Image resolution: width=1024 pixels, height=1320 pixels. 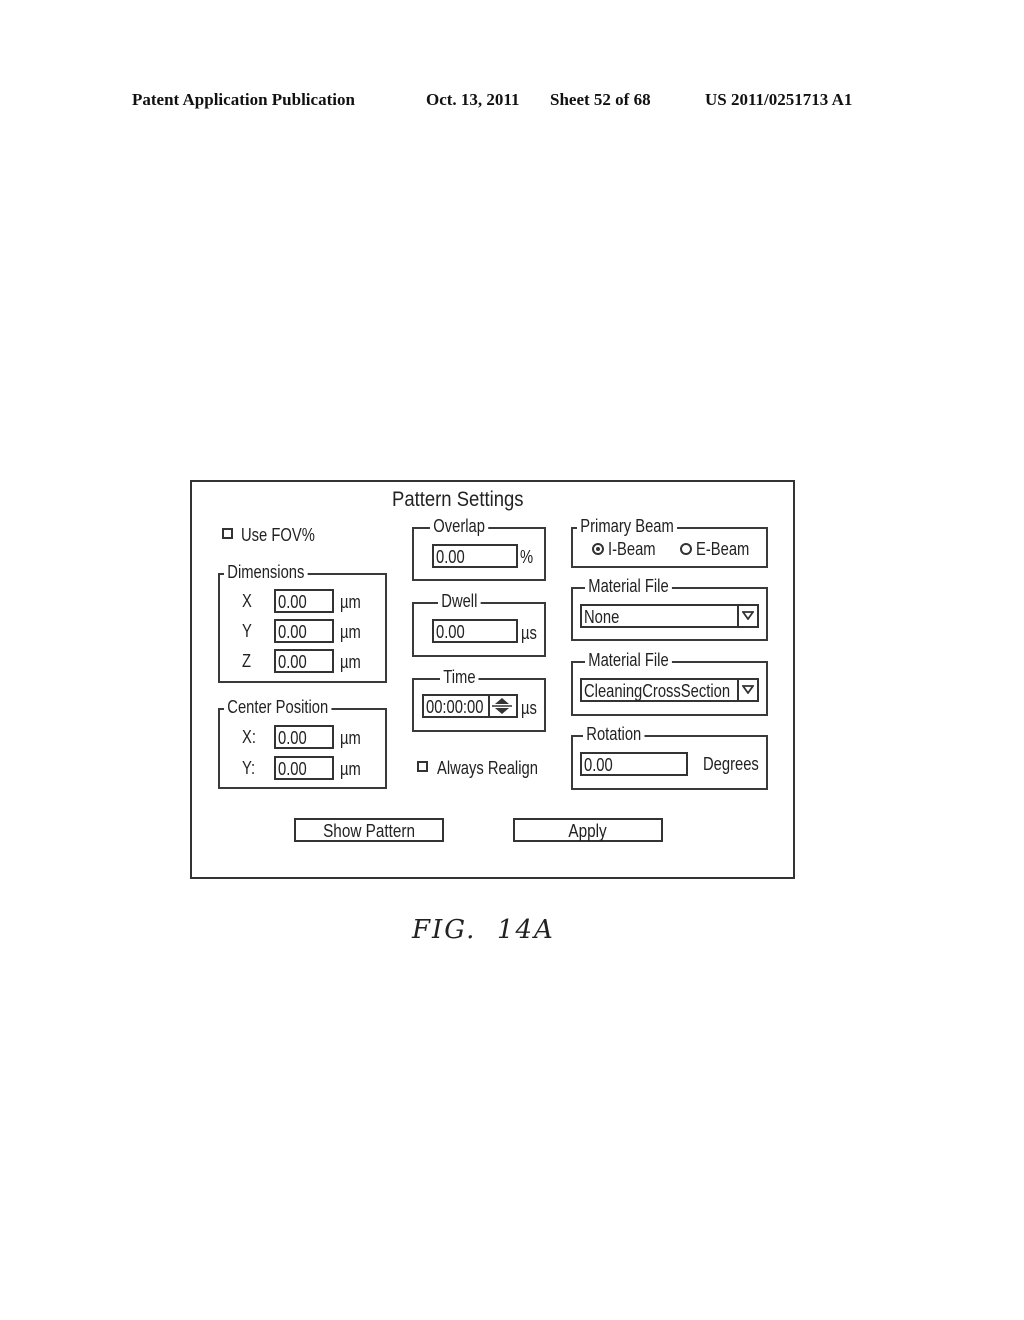 I want to click on apply-label: Apply, so click(x=588, y=831).